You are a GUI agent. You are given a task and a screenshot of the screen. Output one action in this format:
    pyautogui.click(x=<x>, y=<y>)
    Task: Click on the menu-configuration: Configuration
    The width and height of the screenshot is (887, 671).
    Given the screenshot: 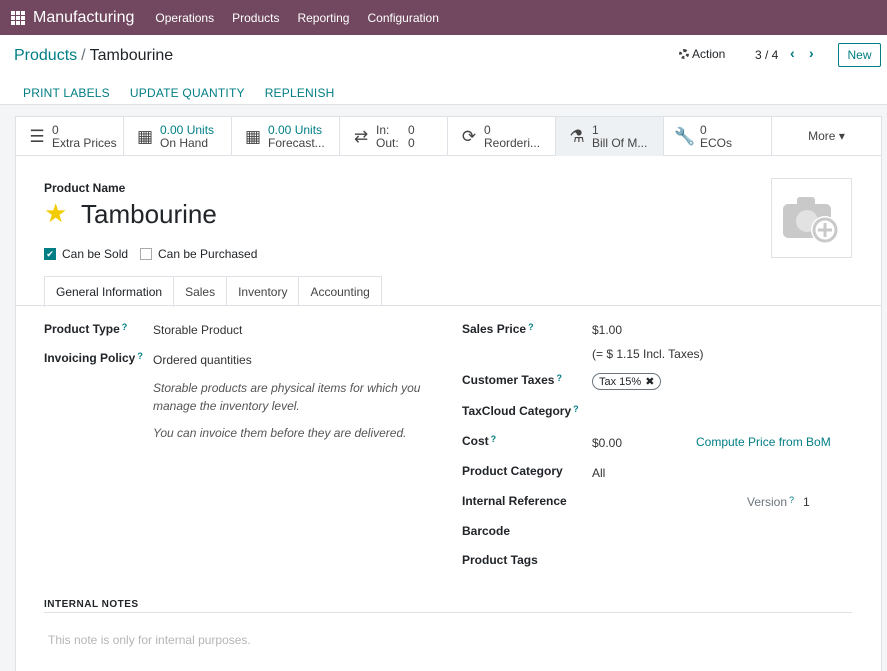 What is the action you would take?
    pyautogui.click(x=402, y=18)
    